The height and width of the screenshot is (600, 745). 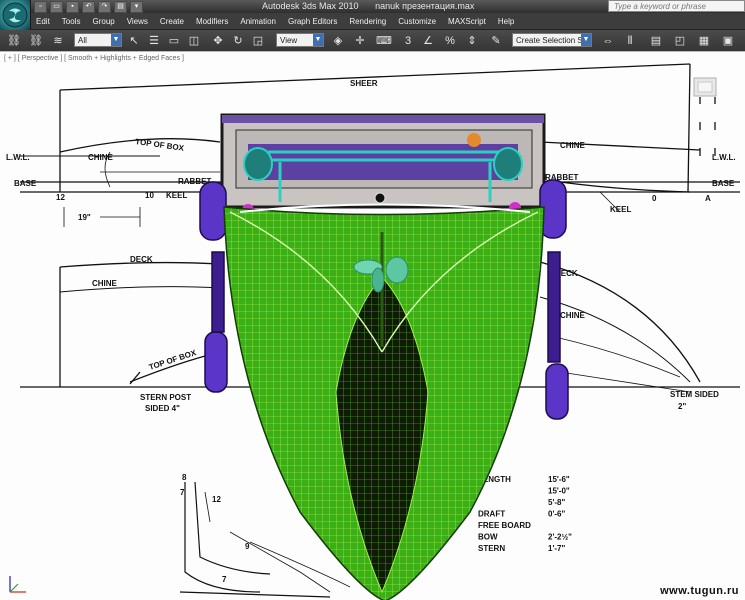 What do you see at coordinates (417, 21) in the screenshot?
I see `menu-customize: Customize` at bounding box center [417, 21].